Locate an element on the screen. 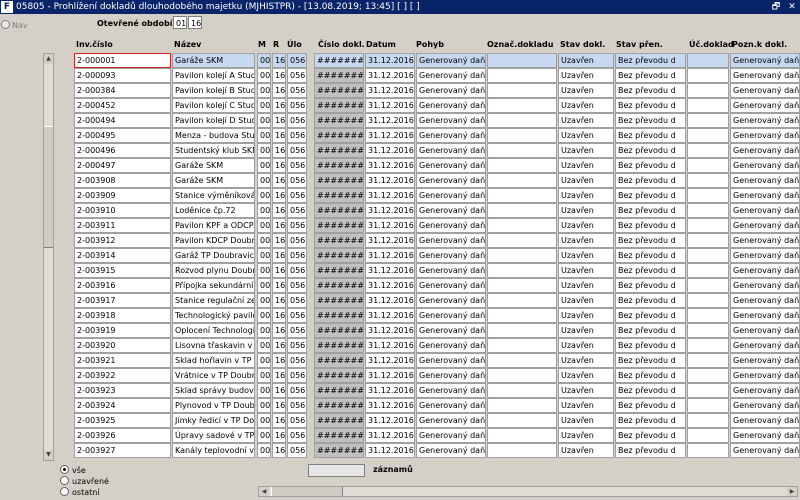 The width and height of the screenshot is (800, 500). name-cell: Pavilon kolejí B Stude is located at coordinates (213, 90).